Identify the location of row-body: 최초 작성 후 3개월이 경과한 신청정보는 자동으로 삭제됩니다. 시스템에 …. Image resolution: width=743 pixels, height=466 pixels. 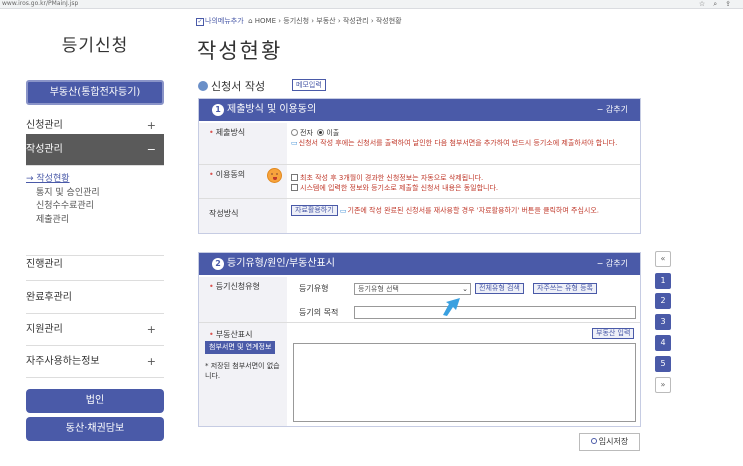
(463, 183).